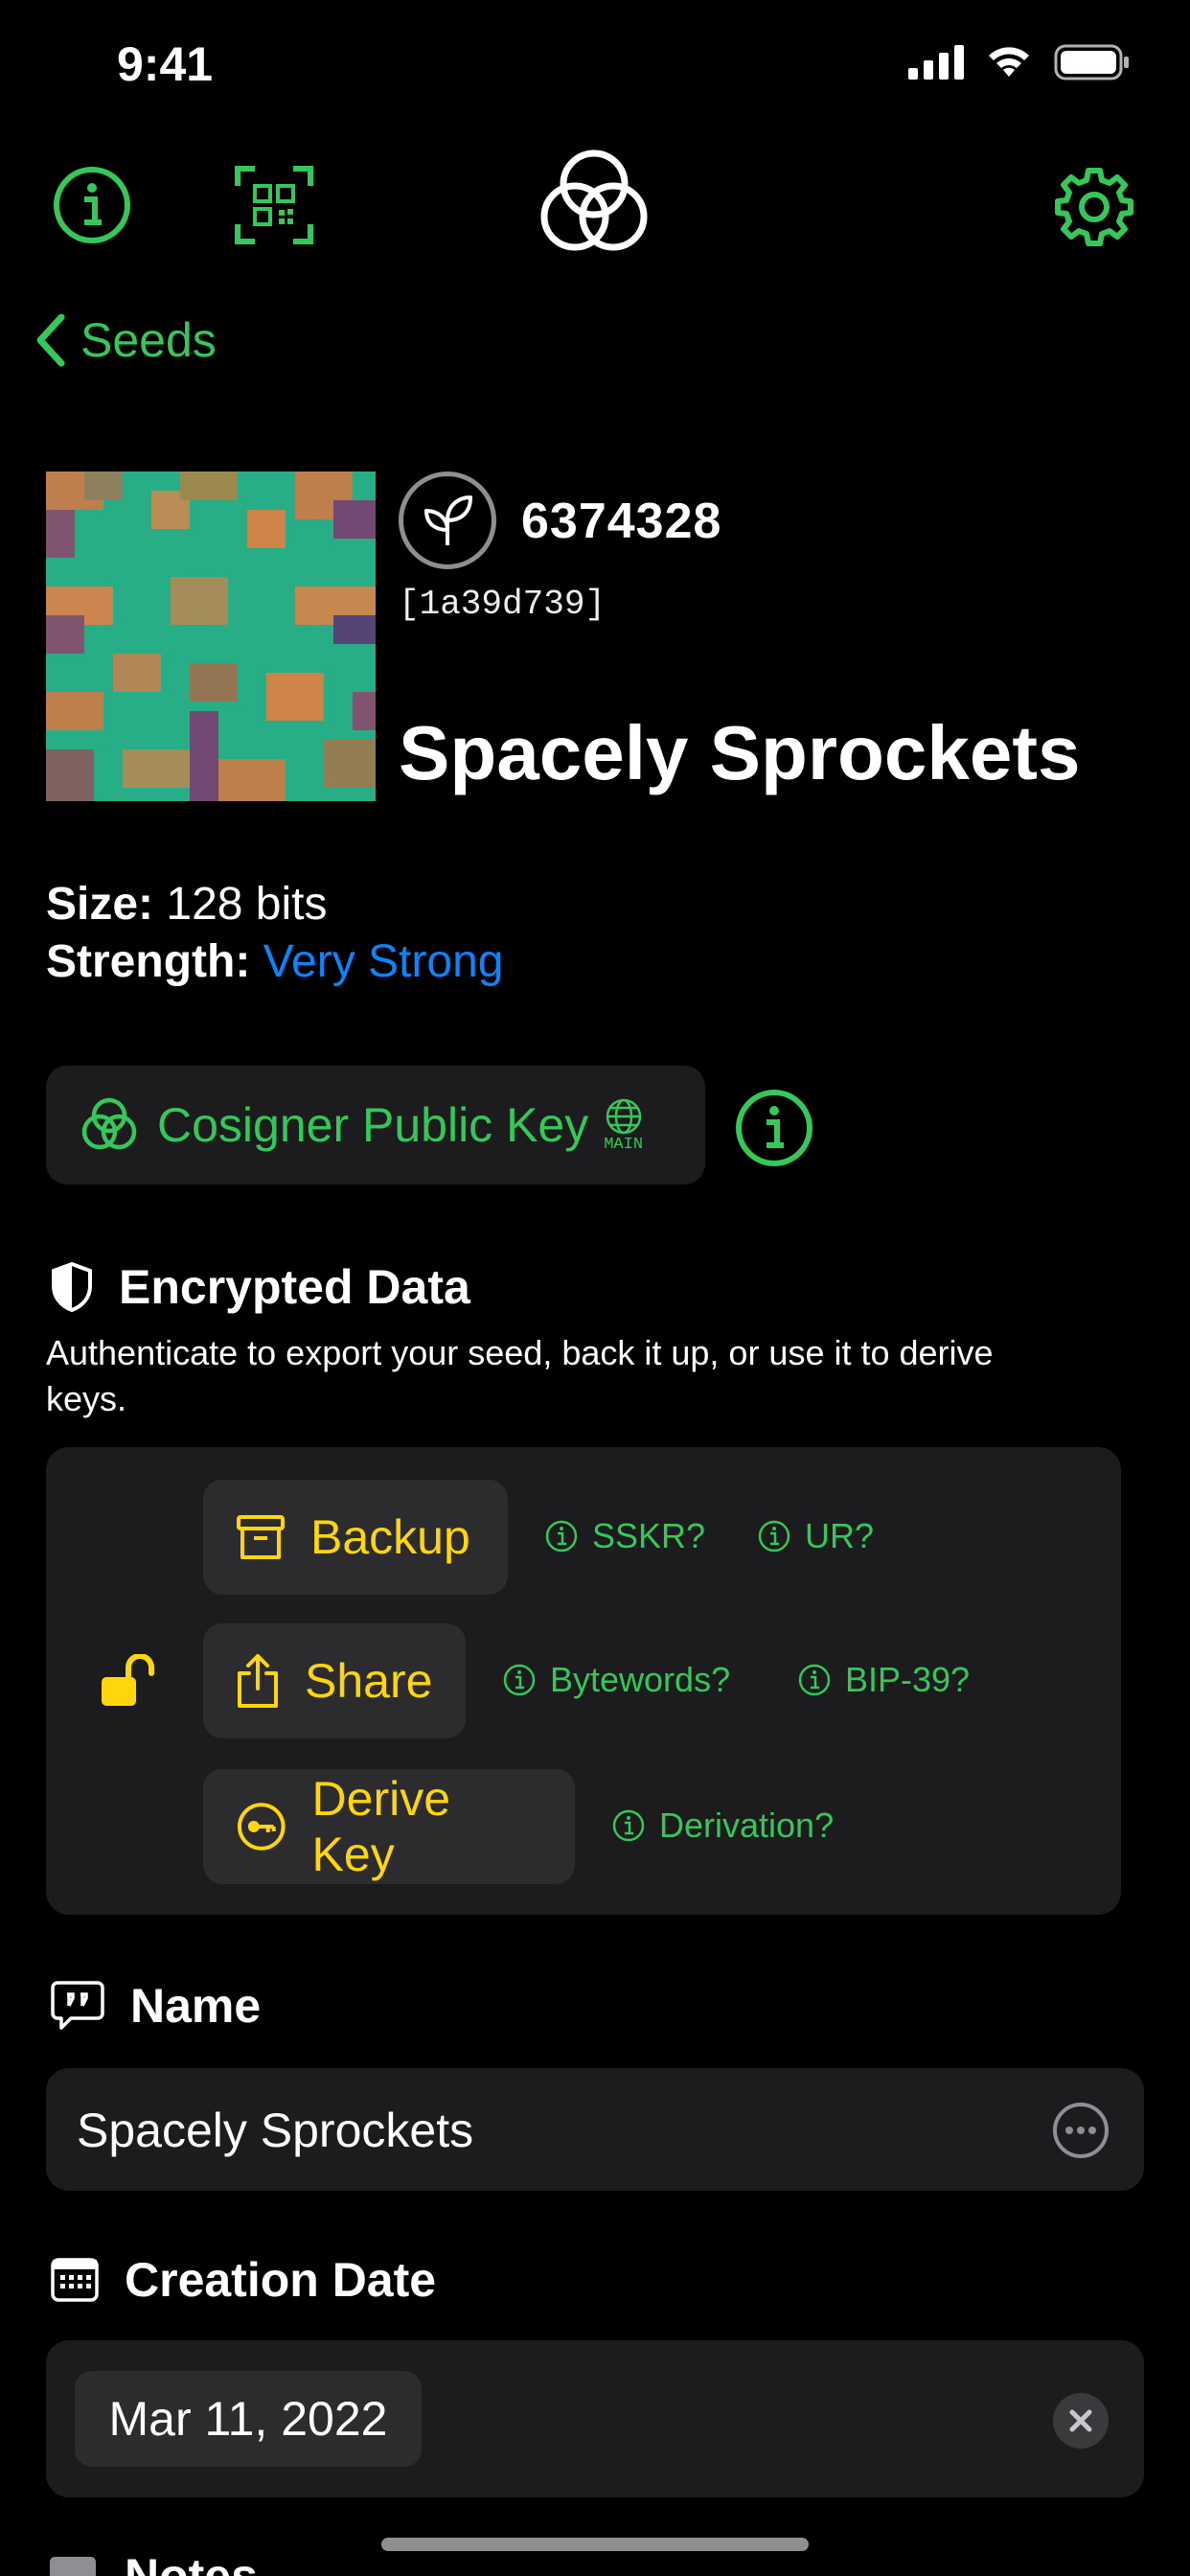 The image size is (1190, 2576). I want to click on name-options-button, so click(1081, 2133).